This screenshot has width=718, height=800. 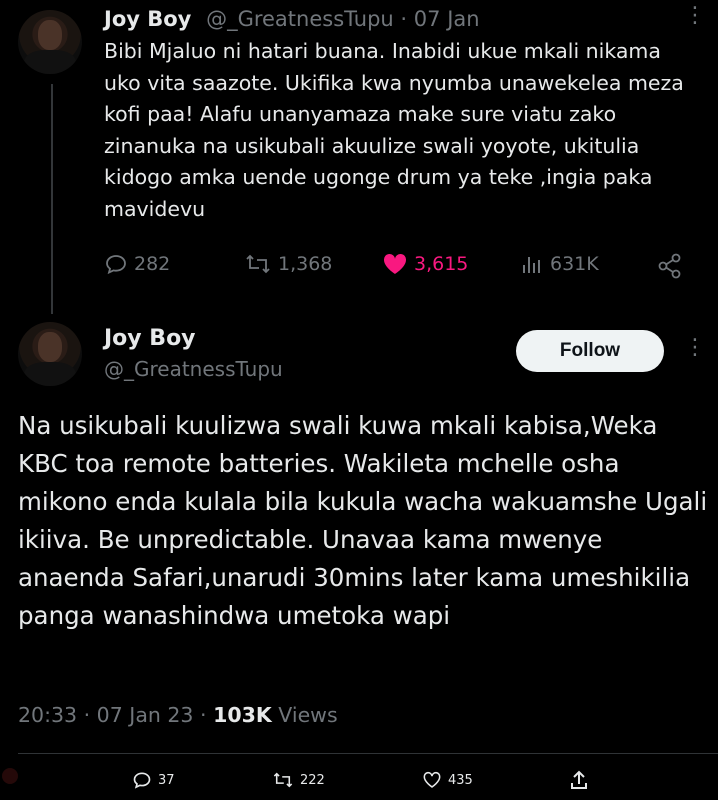 What do you see at coordinates (574, 264) in the screenshot?
I see `views-count: 631K` at bounding box center [574, 264].